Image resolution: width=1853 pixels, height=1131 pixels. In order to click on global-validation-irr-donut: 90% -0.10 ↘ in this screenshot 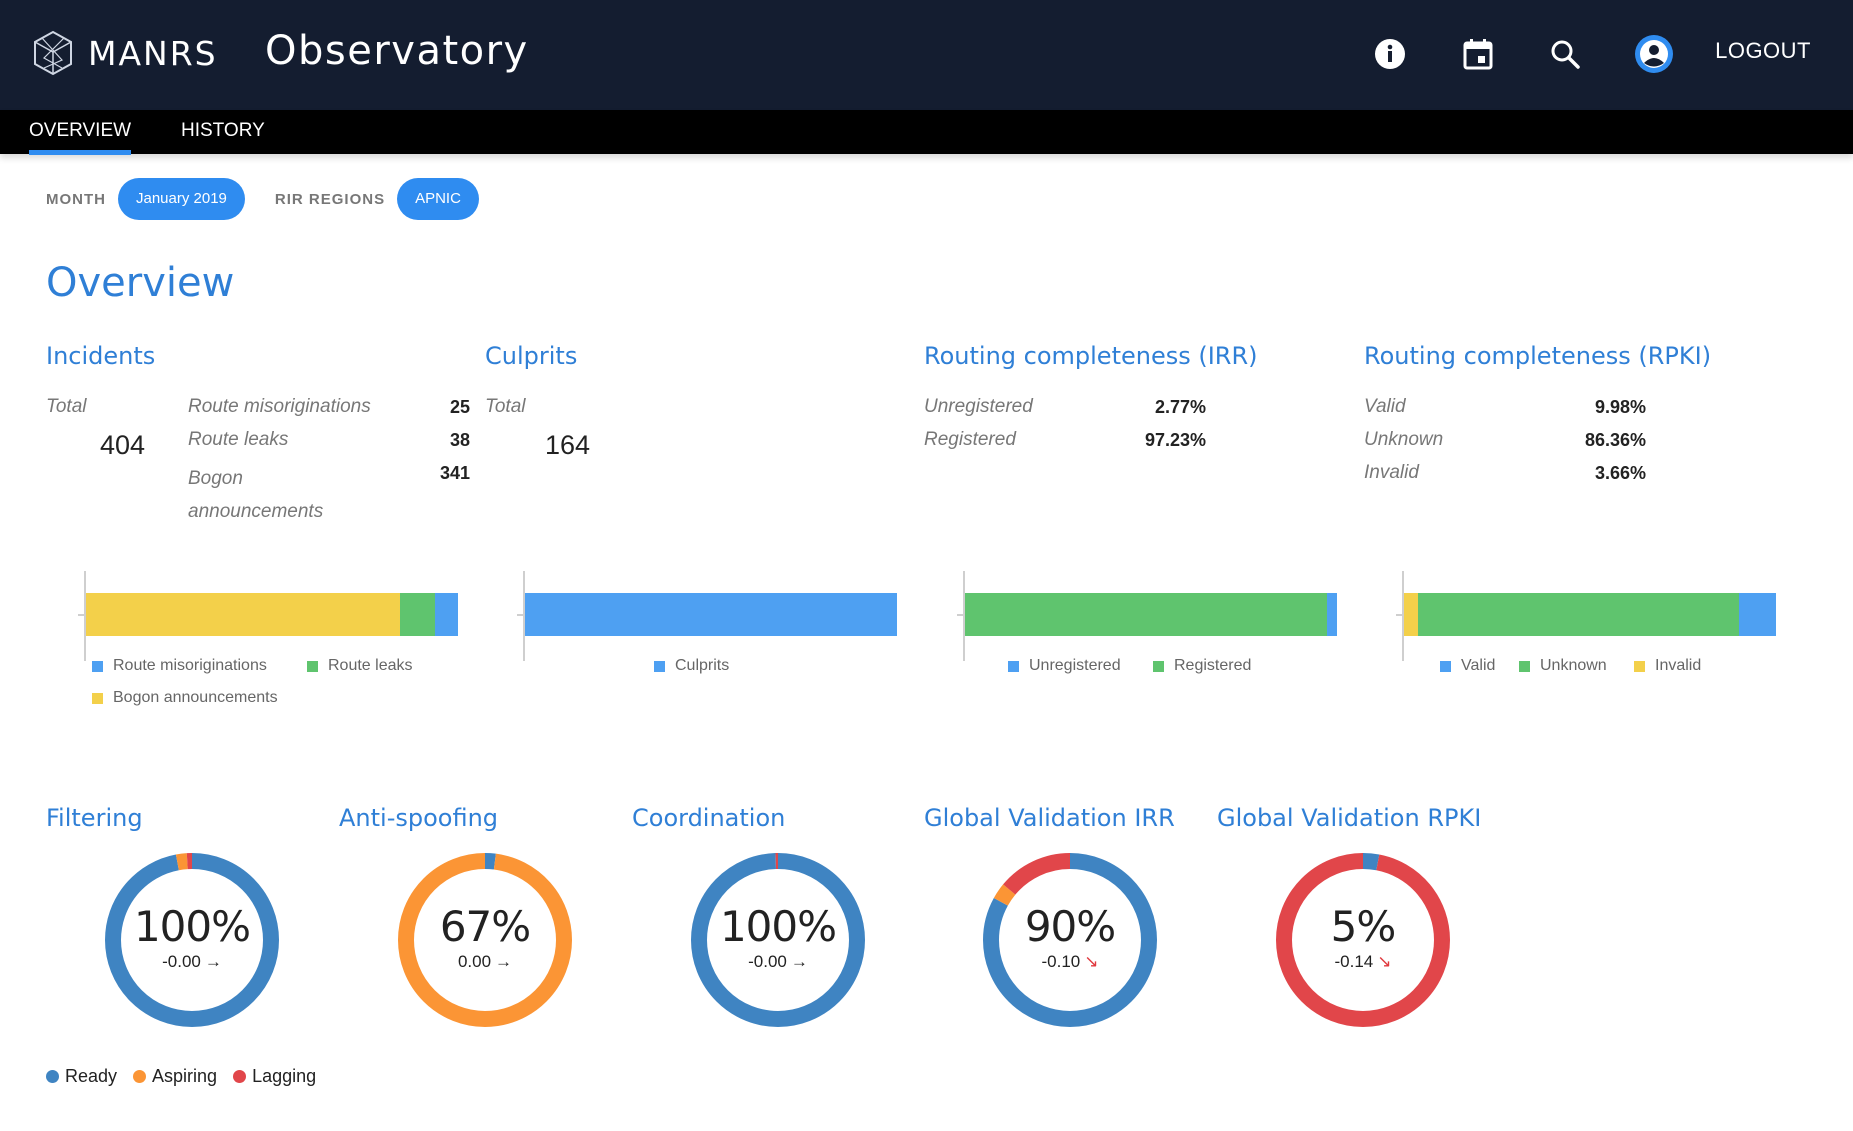, I will do `click(1070, 940)`.